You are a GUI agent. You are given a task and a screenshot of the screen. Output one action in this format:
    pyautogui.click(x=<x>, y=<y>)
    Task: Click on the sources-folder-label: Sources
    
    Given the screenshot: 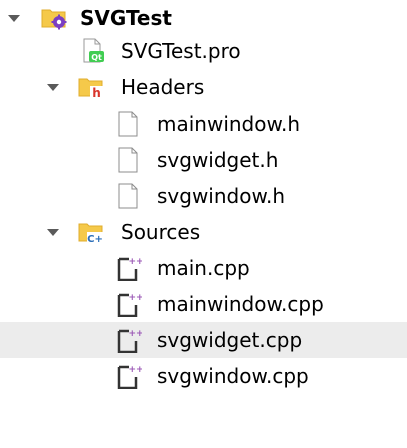 What is the action you would take?
    pyautogui.click(x=161, y=232)
    